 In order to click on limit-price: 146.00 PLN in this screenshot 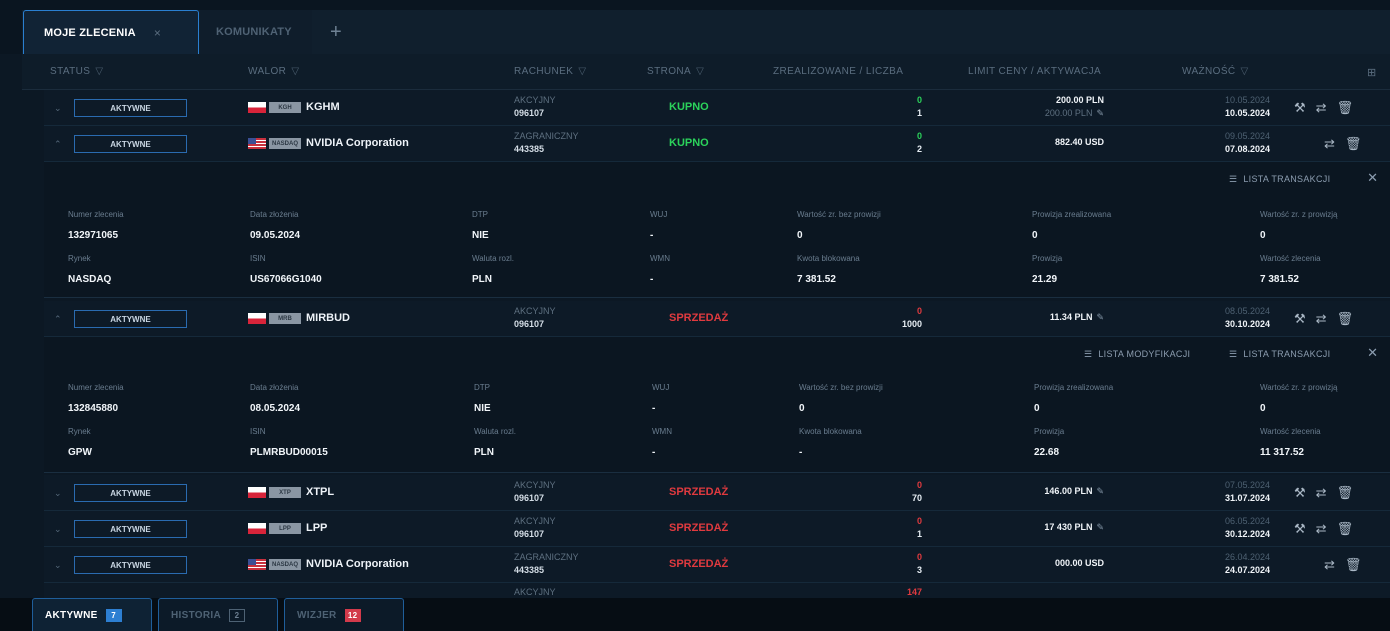, I will do `click(1068, 491)`.